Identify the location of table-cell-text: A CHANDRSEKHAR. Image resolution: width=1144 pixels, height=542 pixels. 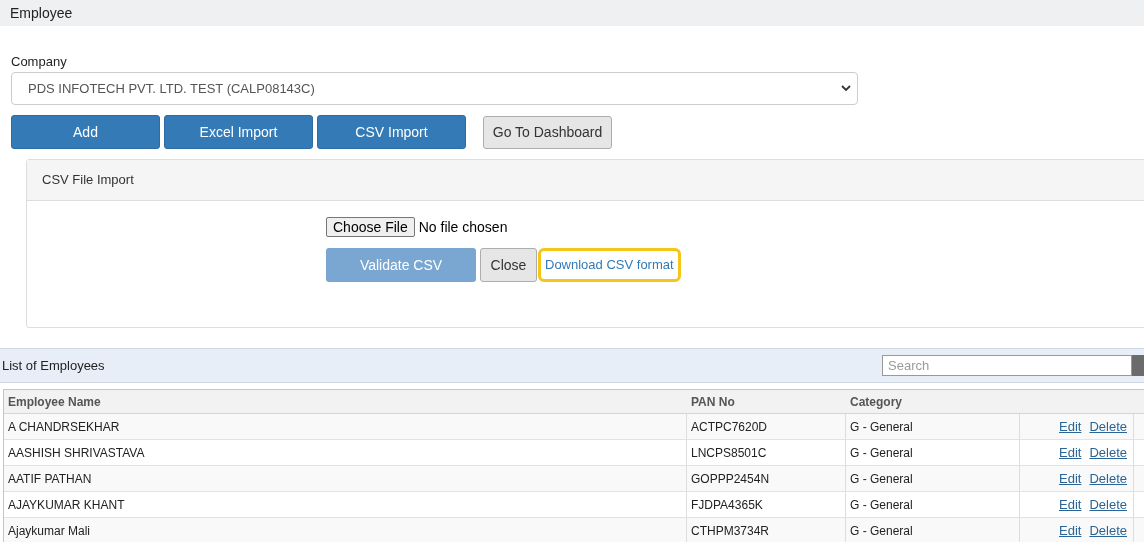
(64, 427).